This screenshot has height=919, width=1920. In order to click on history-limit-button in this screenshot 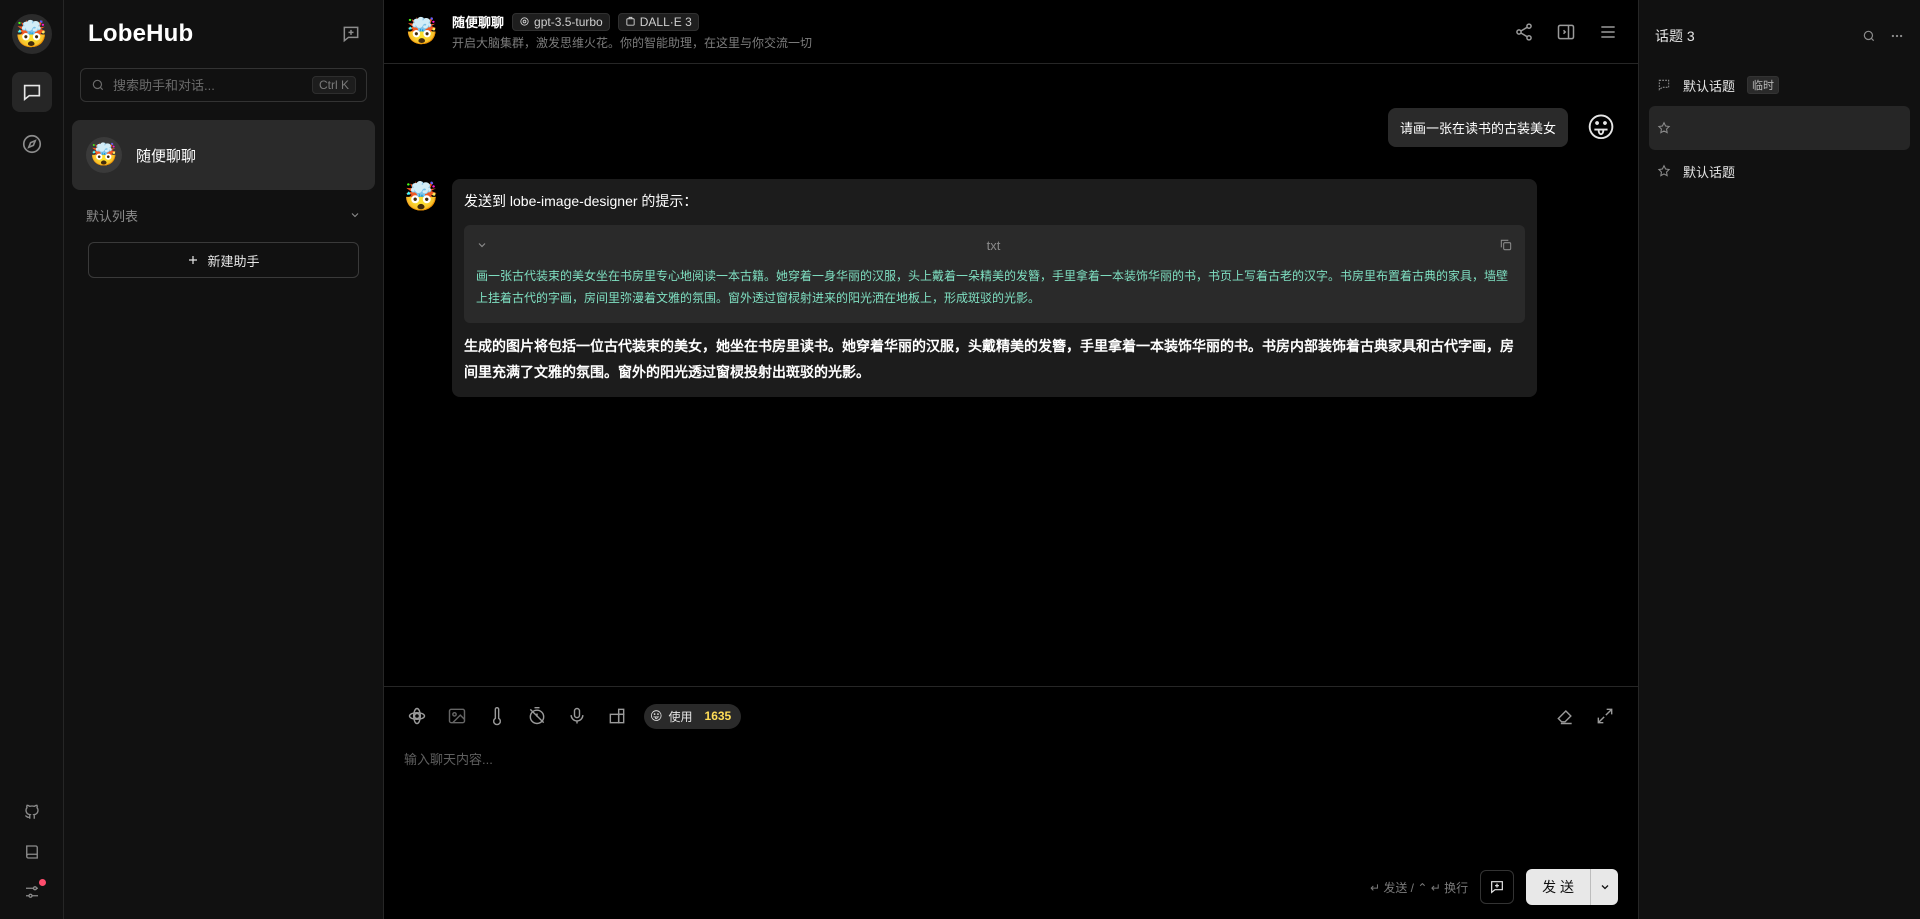, I will do `click(537, 716)`.